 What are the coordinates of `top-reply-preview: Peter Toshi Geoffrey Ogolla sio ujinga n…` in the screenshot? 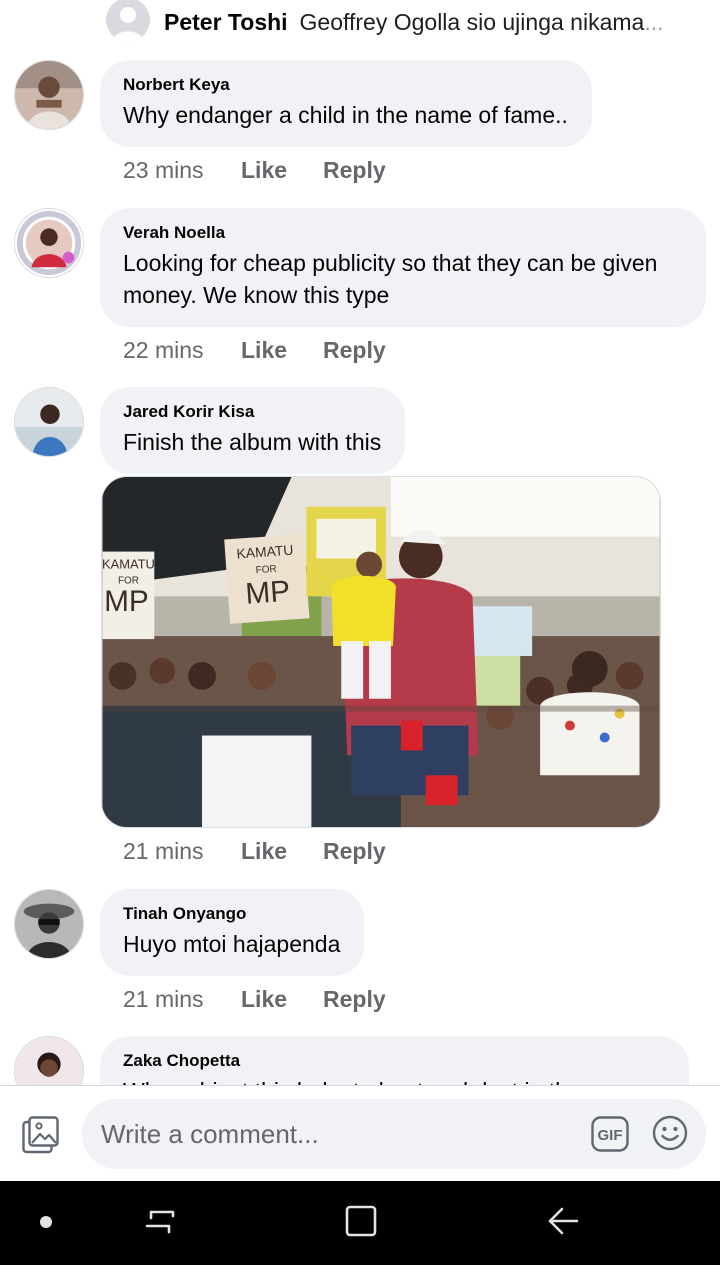 It's located at (413, 22).